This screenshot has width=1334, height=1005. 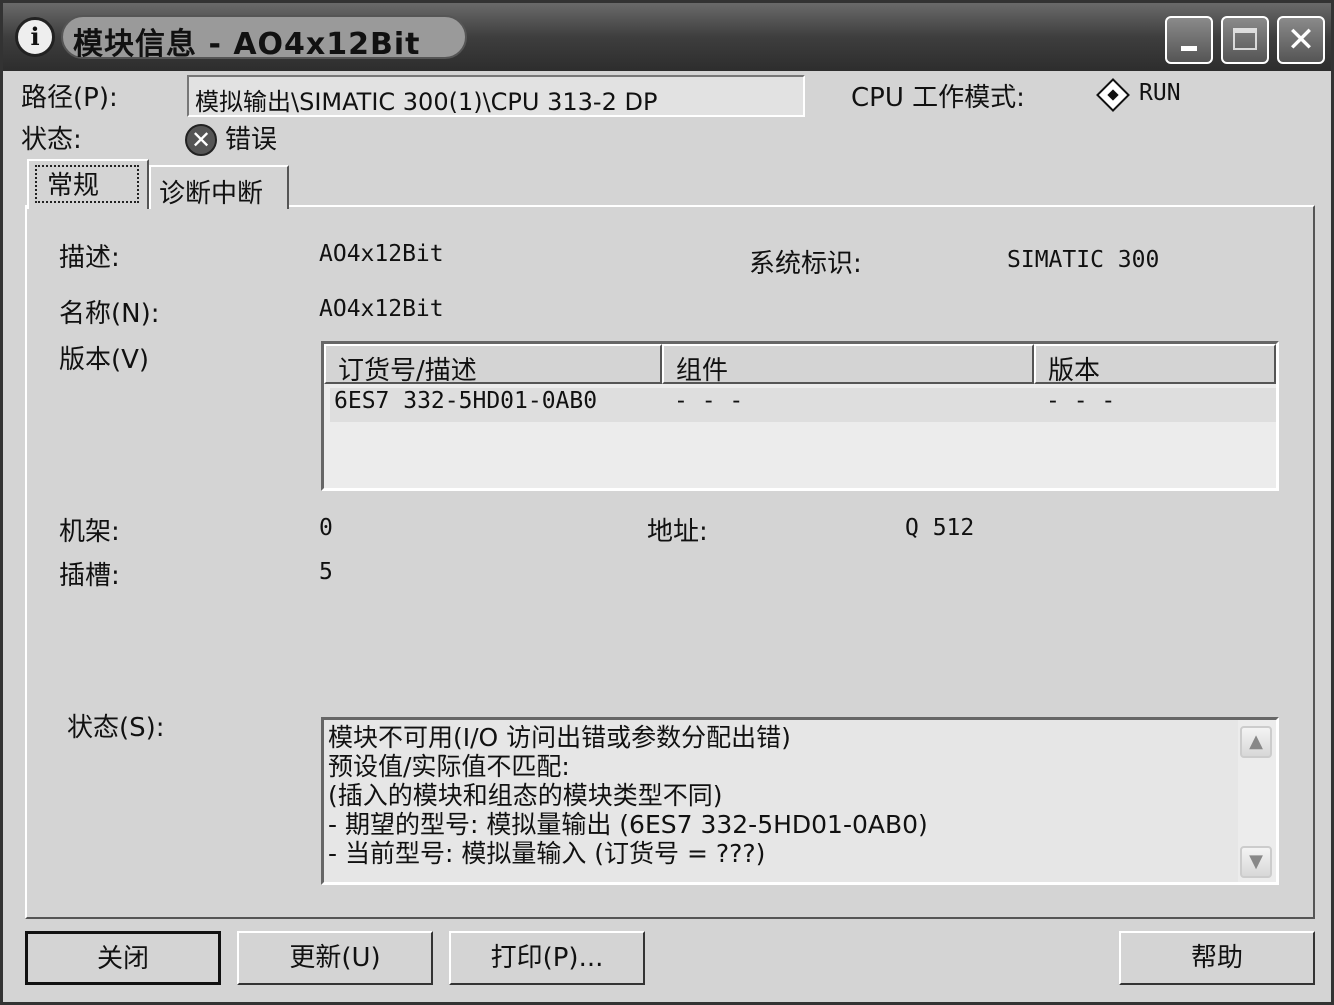 I want to click on error-icon: ✕, so click(x=201, y=140).